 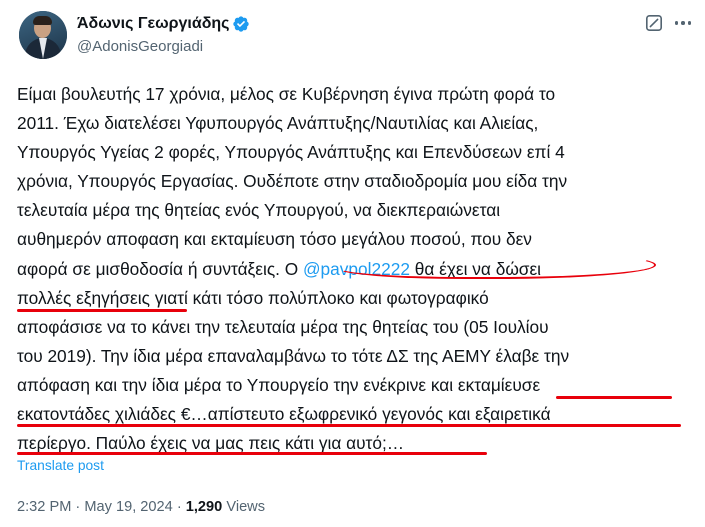 What do you see at coordinates (244, 507) in the screenshot?
I see `views-label: Views` at bounding box center [244, 507].